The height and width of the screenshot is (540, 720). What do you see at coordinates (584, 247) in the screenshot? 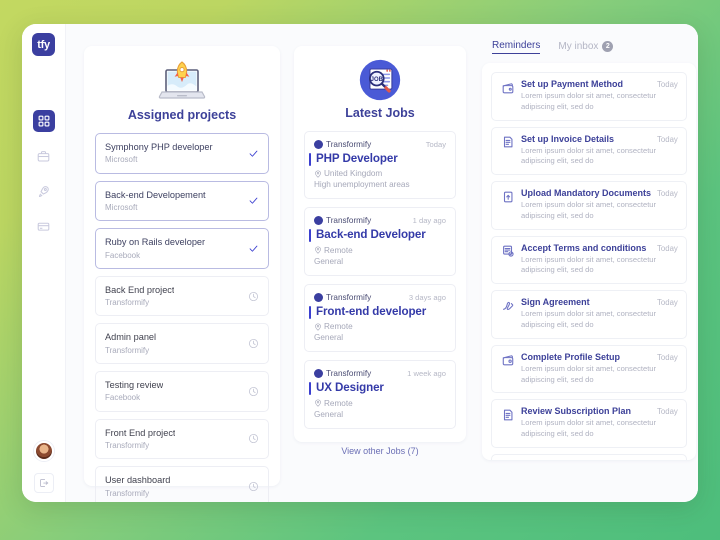
I see `reminder-title: Accept Terms and conditions` at bounding box center [584, 247].